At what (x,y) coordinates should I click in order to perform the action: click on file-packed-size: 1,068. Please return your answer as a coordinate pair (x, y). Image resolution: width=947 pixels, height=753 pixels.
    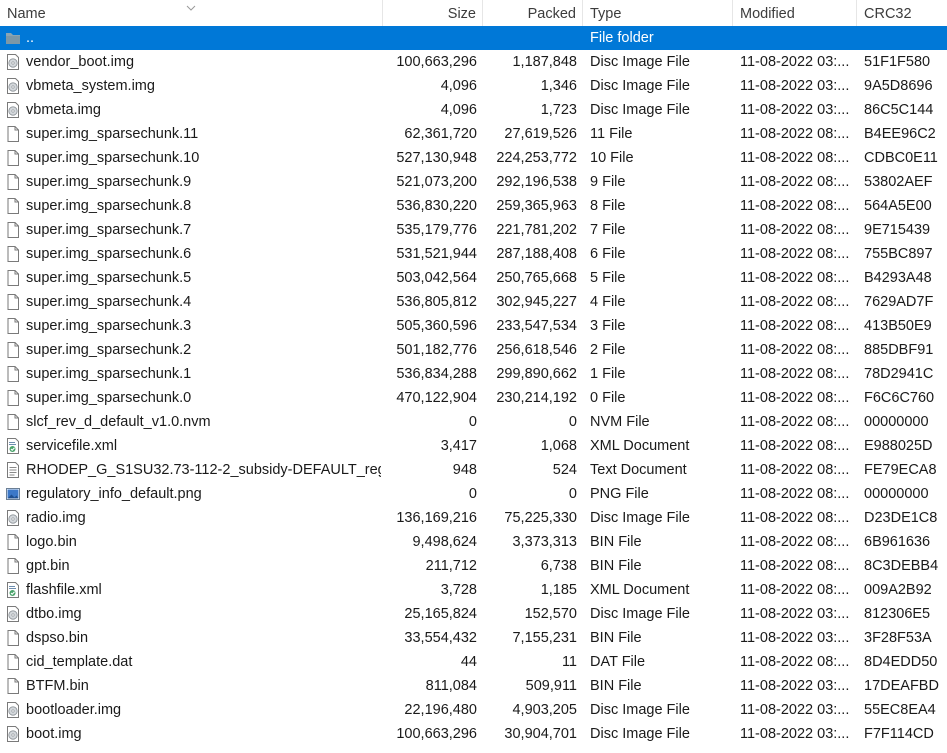
    Looking at the image, I should click on (558, 446).